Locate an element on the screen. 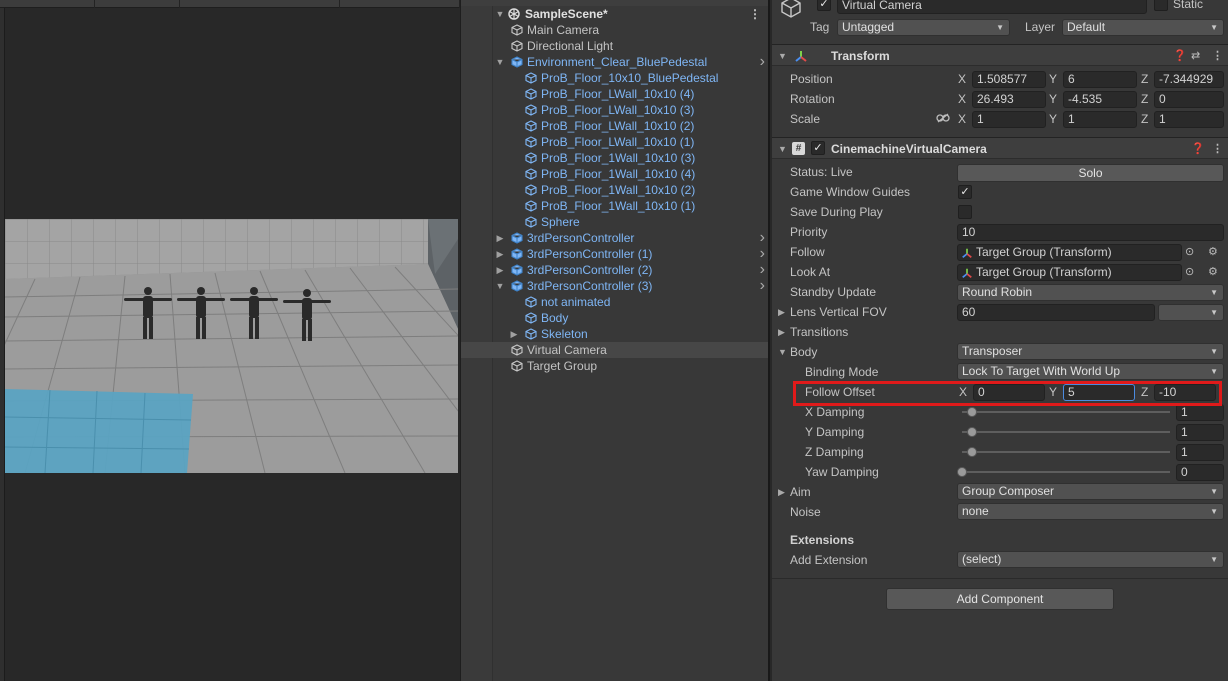 This screenshot has height=681, width=1228. static-checkbox is located at coordinates (1161, 5).